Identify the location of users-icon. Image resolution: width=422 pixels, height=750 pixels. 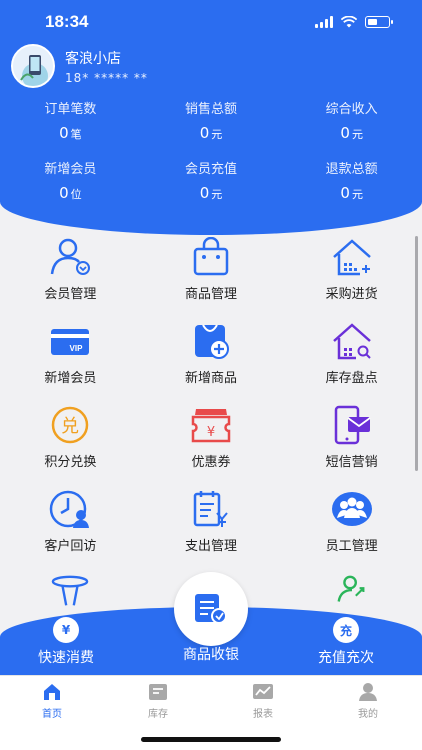
(351, 588).